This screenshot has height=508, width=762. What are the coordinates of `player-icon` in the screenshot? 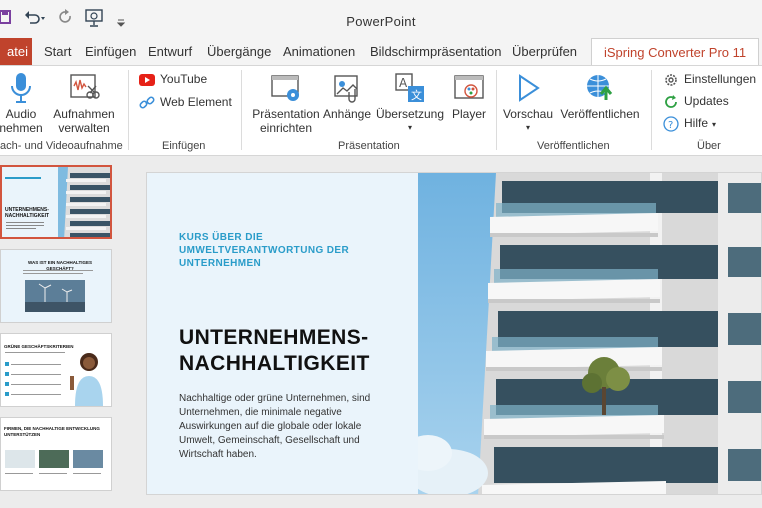 It's located at (469, 87).